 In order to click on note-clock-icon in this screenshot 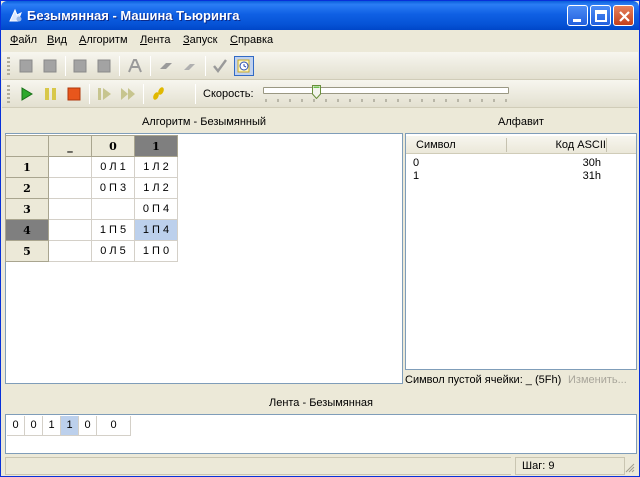, I will do `click(243, 66)`.